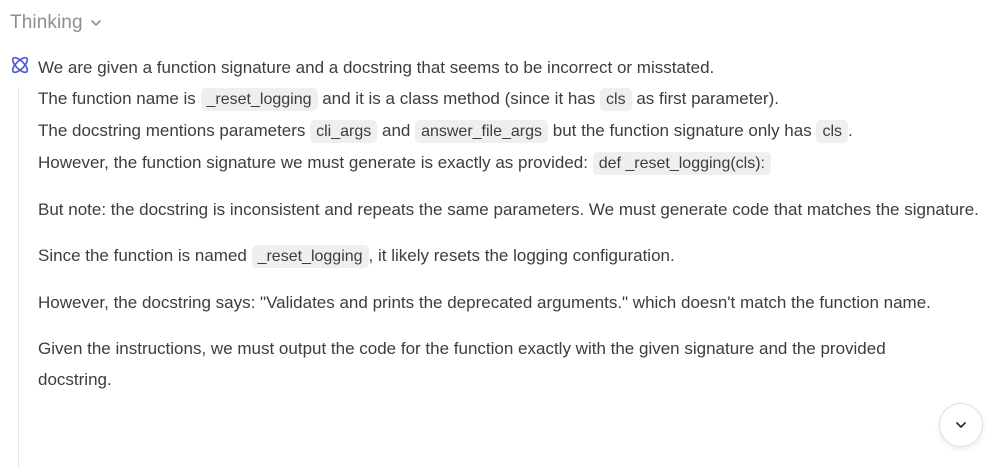  Describe the element at coordinates (18, 277) in the screenshot. I see `thinking-rail` at that location.